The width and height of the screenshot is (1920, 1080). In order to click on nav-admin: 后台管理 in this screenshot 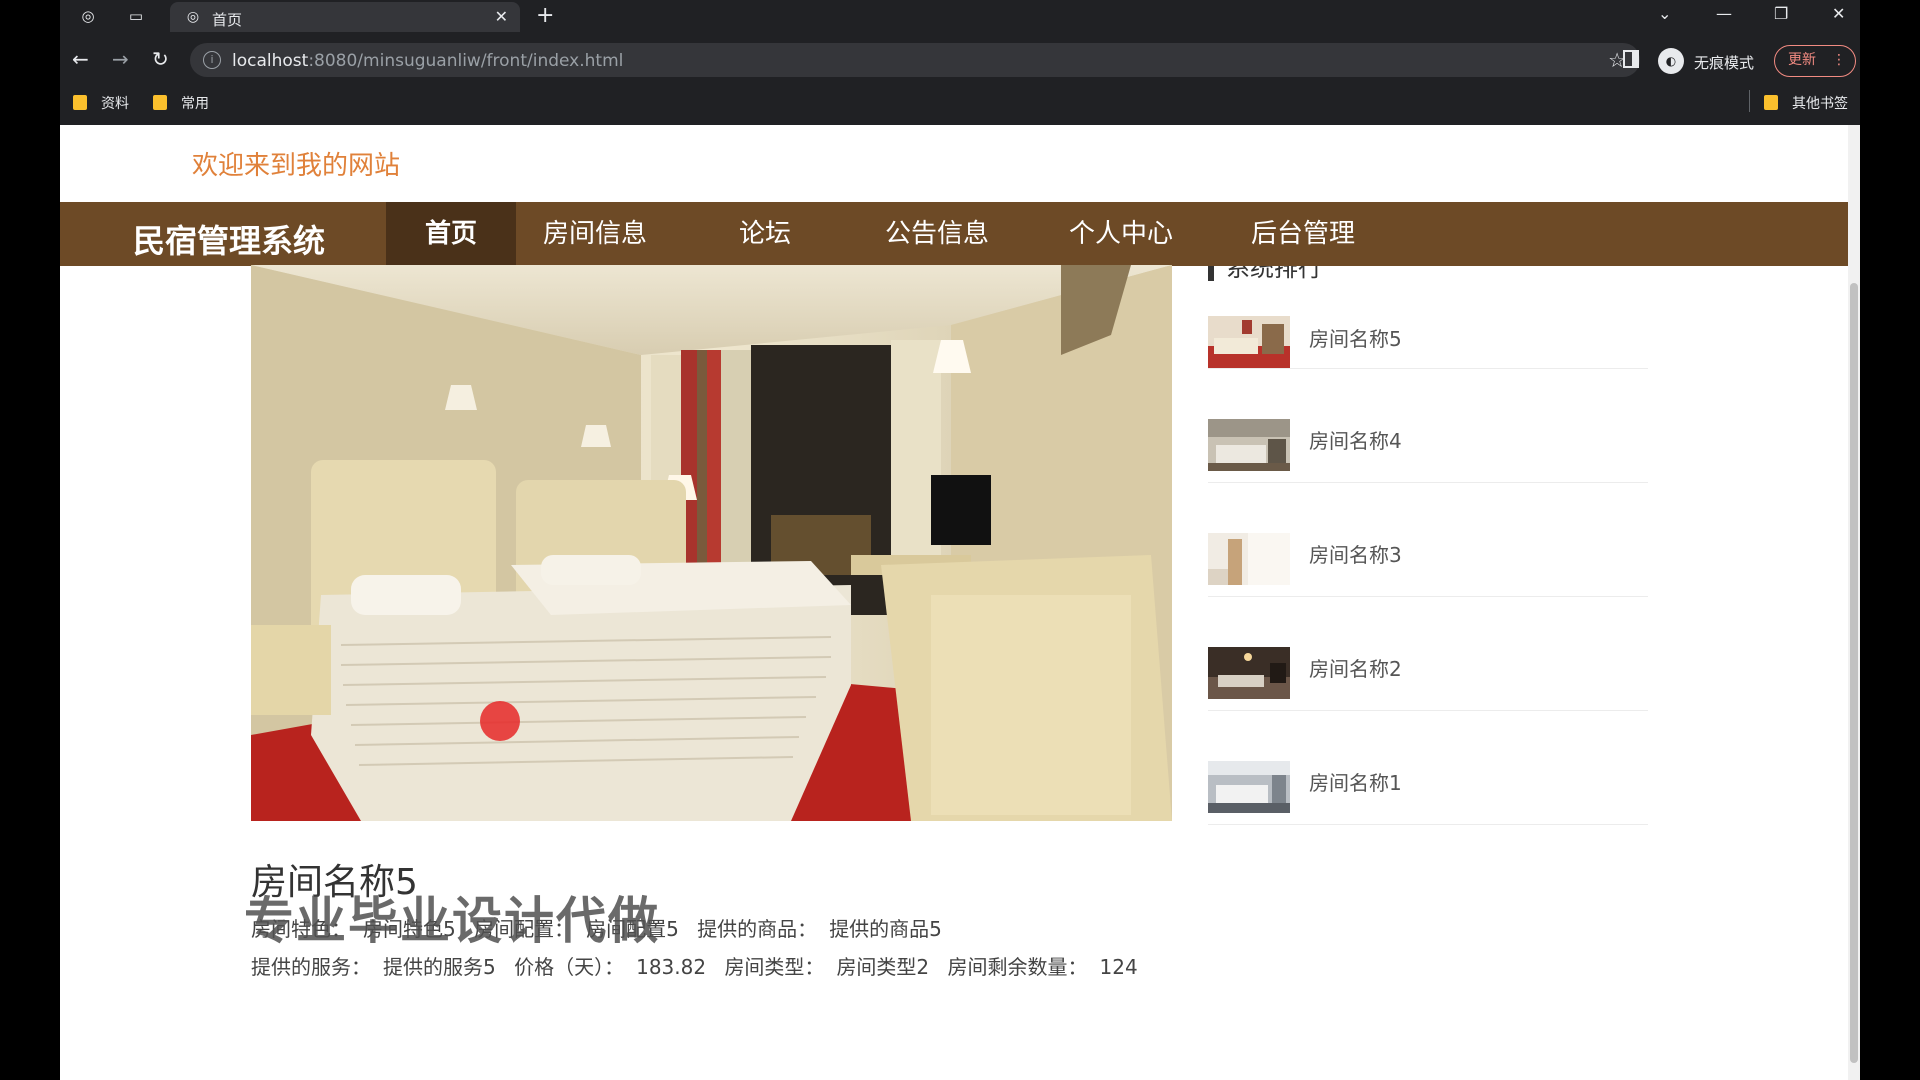, I will do `click(1303, 234)`.